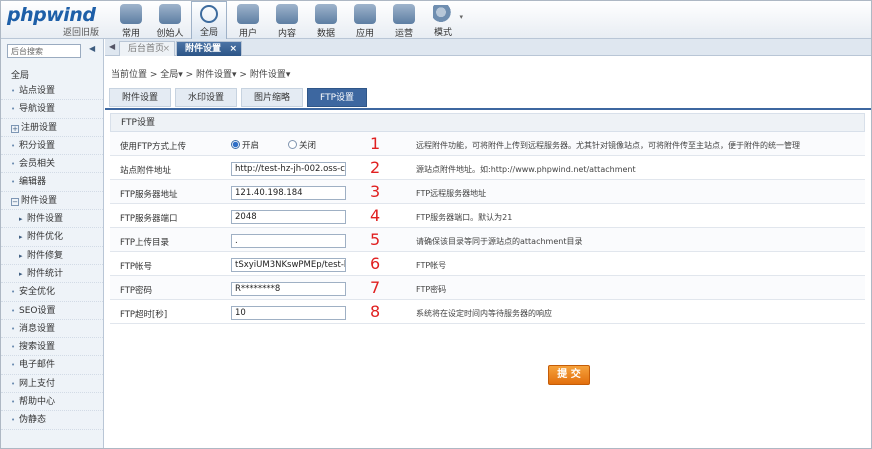 The image size is (872, 449). Describe the element at coordinates (136, 291) in the screenshot. I see `row-label: FTP密码` at that location.